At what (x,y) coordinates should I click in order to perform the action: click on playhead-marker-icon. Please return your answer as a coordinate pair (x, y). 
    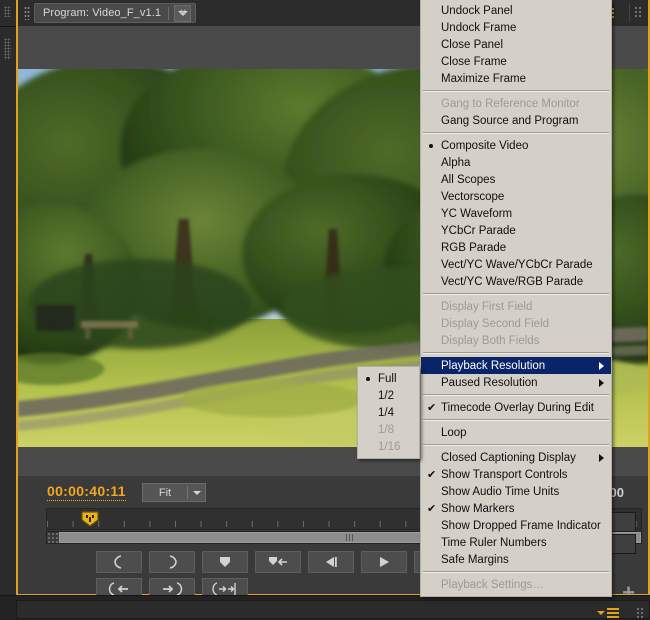
    Looking at the image, I should click on (90, 519).